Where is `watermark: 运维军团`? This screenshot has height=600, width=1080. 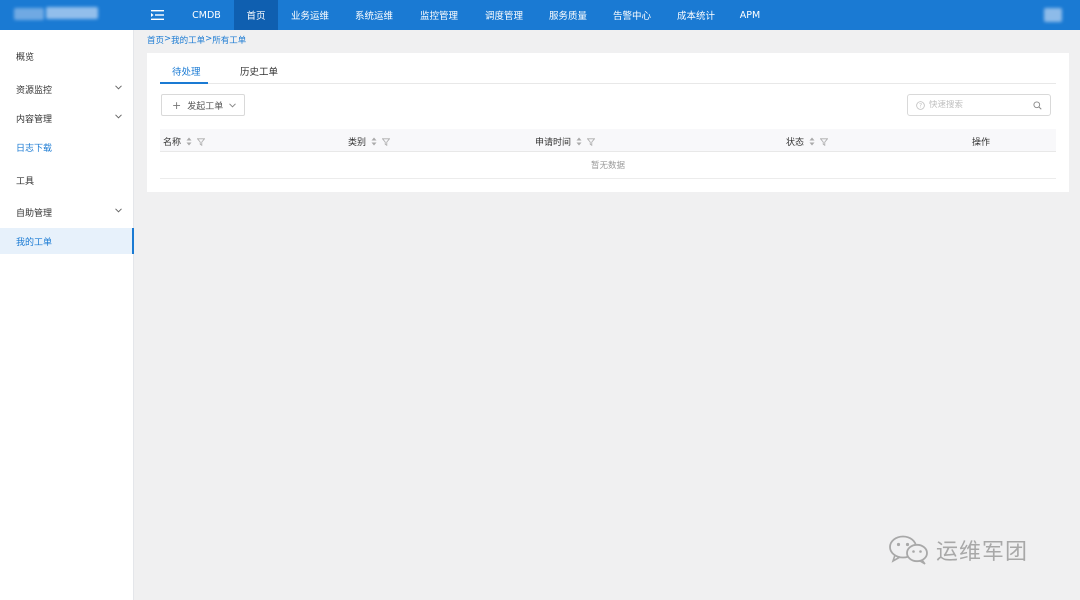 watermark: 运维军团 is located at coordinates (958, 550).